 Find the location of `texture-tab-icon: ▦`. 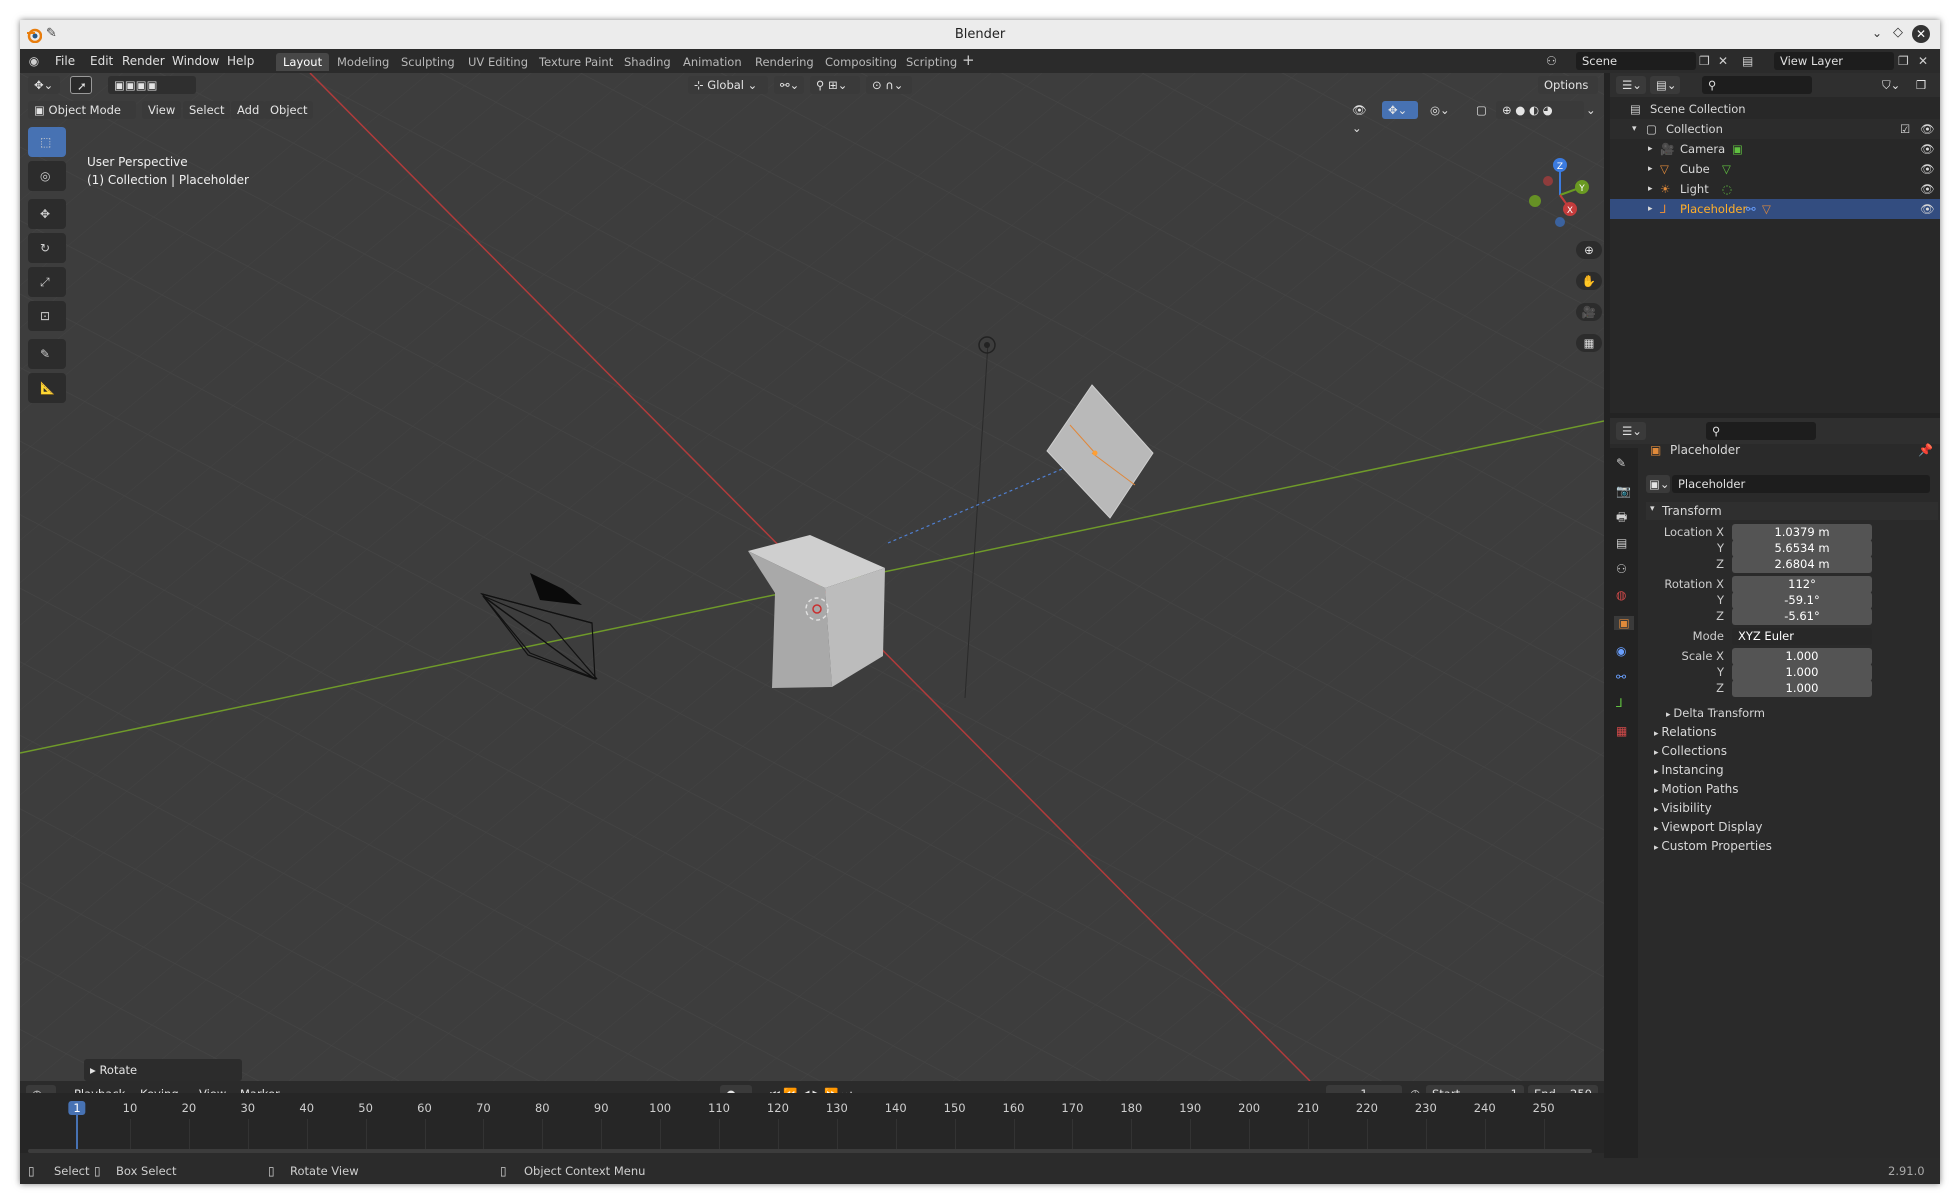

texture-tab-icon: ▦ is located at coordinates (1621, 731).